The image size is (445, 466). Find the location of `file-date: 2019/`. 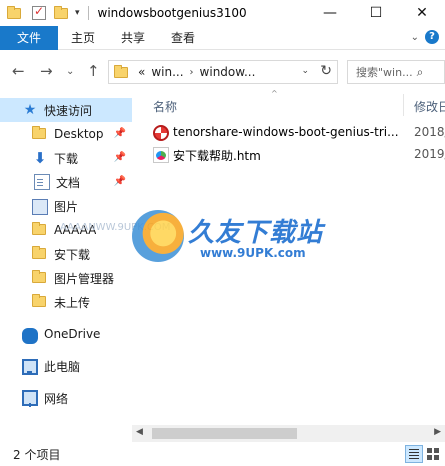

file-date: 2019/ is located at coordinates (429, 154).